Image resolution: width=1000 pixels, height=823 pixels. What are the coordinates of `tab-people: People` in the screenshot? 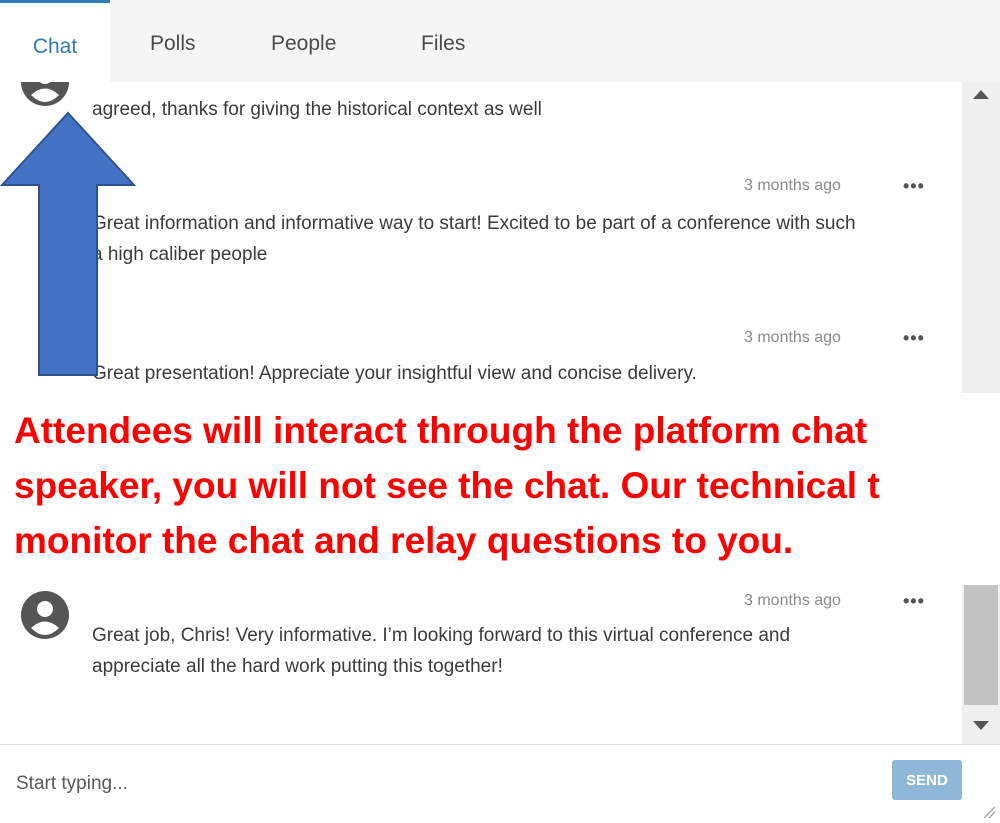 It's located at (303, 41).